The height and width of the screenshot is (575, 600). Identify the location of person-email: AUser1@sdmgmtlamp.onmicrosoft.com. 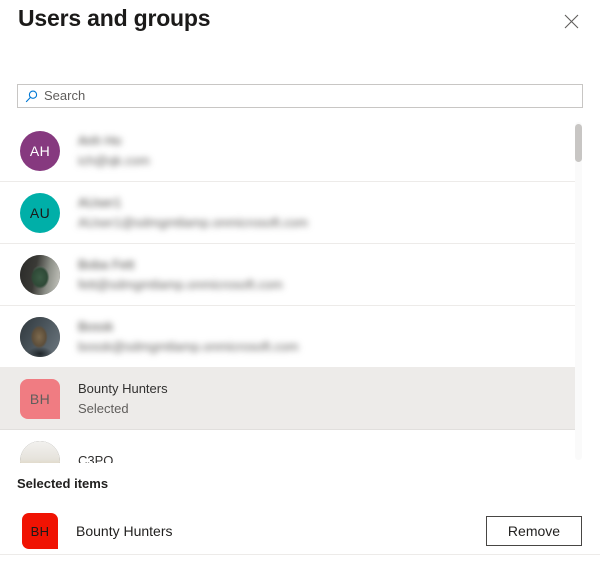
(193, 222).